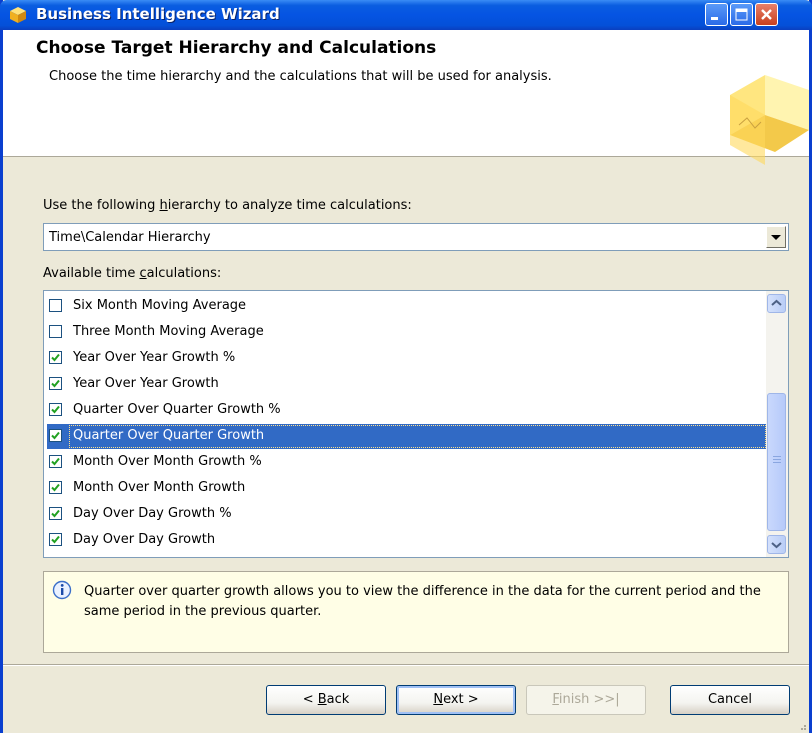 The width and height of the screenshot is (812, 733). I want to click on list-scrollbar, so click(777, 424).